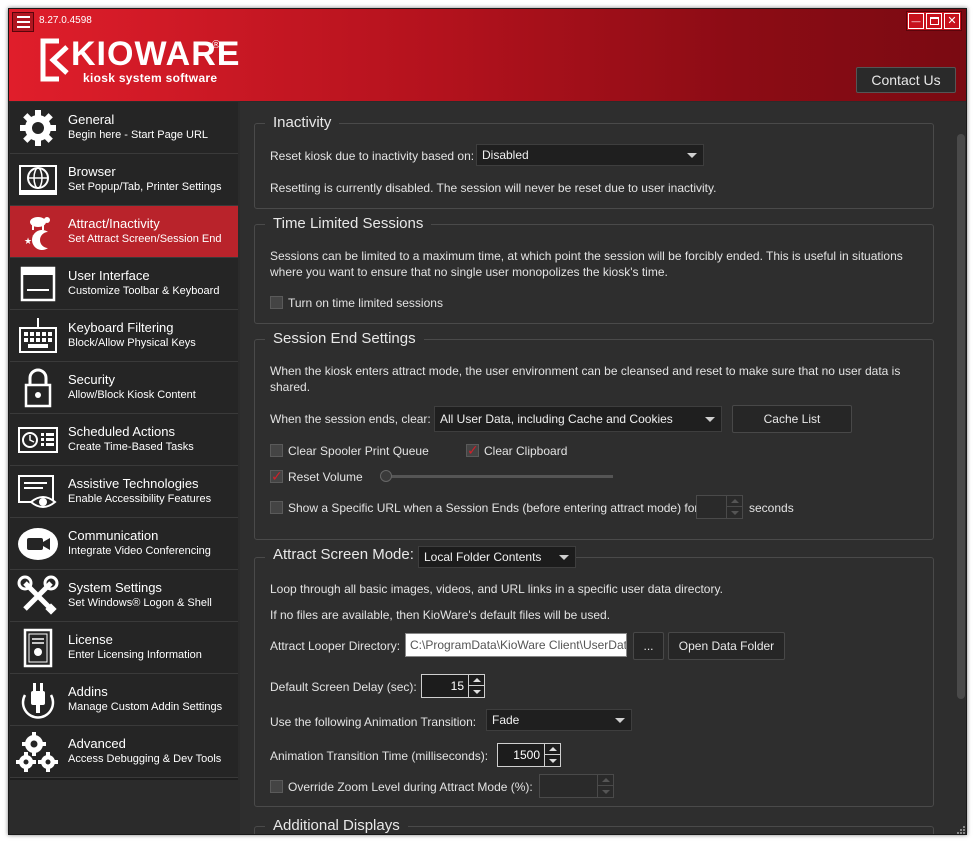 This screenshot has width=975, height=841. I want to click on screen-delay-stepper: 15, so click(453, 686).